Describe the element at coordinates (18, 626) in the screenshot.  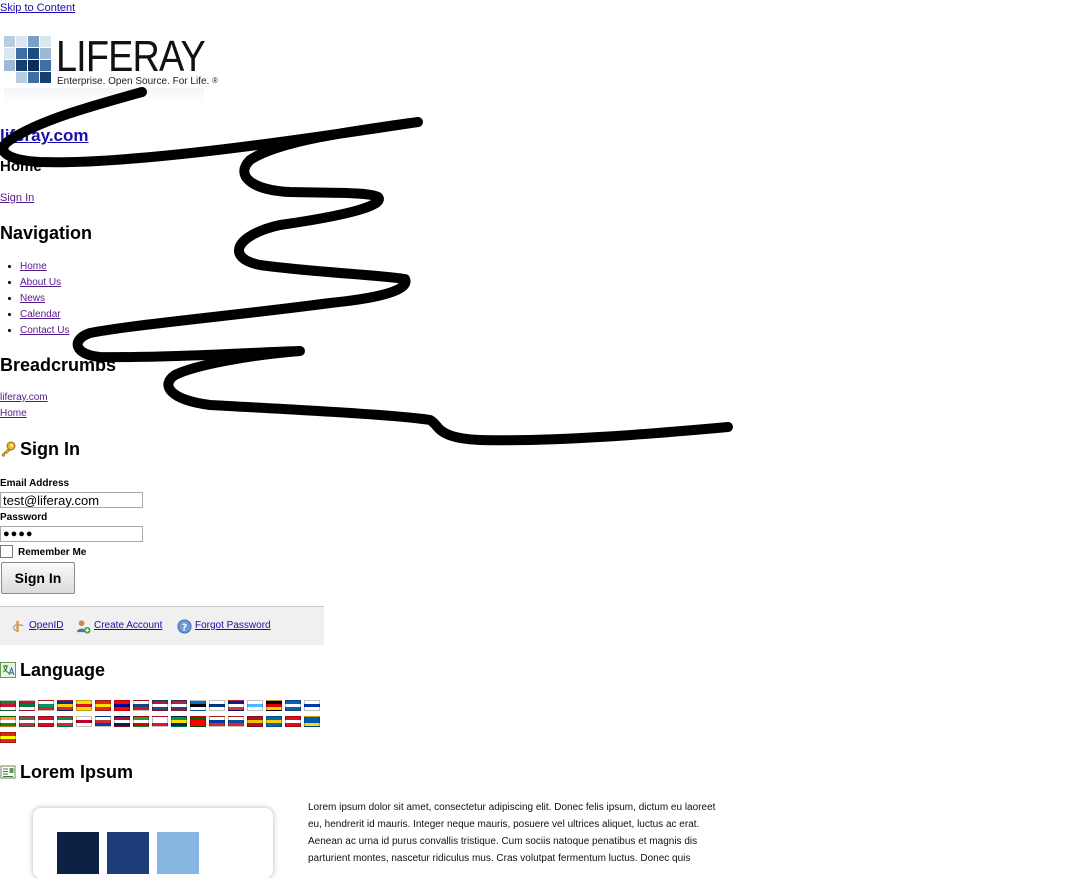
I see `openid-icon` at that location.